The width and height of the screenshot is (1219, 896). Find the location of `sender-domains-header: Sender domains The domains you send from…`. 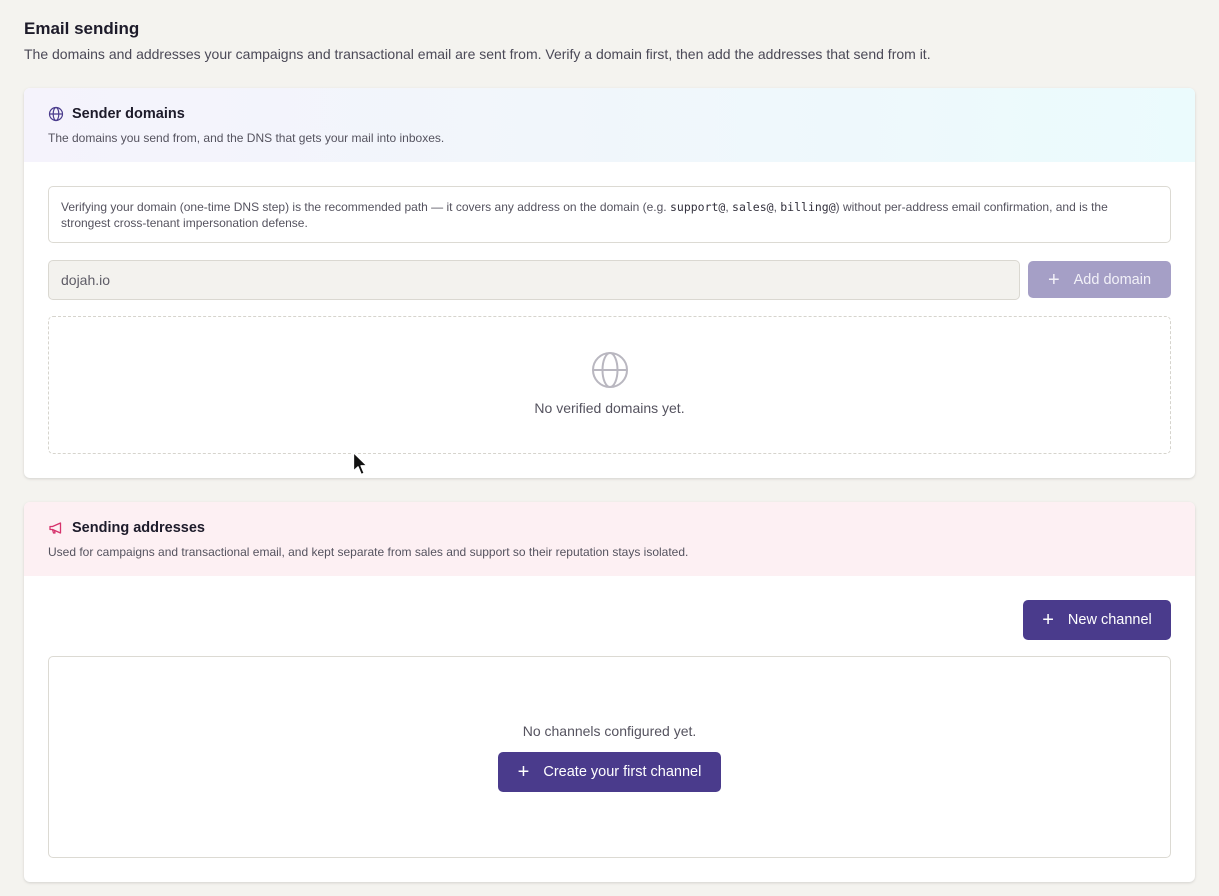

sender-domains-header: Sender domains The domains you send from… is located at coordinates (609, 125).